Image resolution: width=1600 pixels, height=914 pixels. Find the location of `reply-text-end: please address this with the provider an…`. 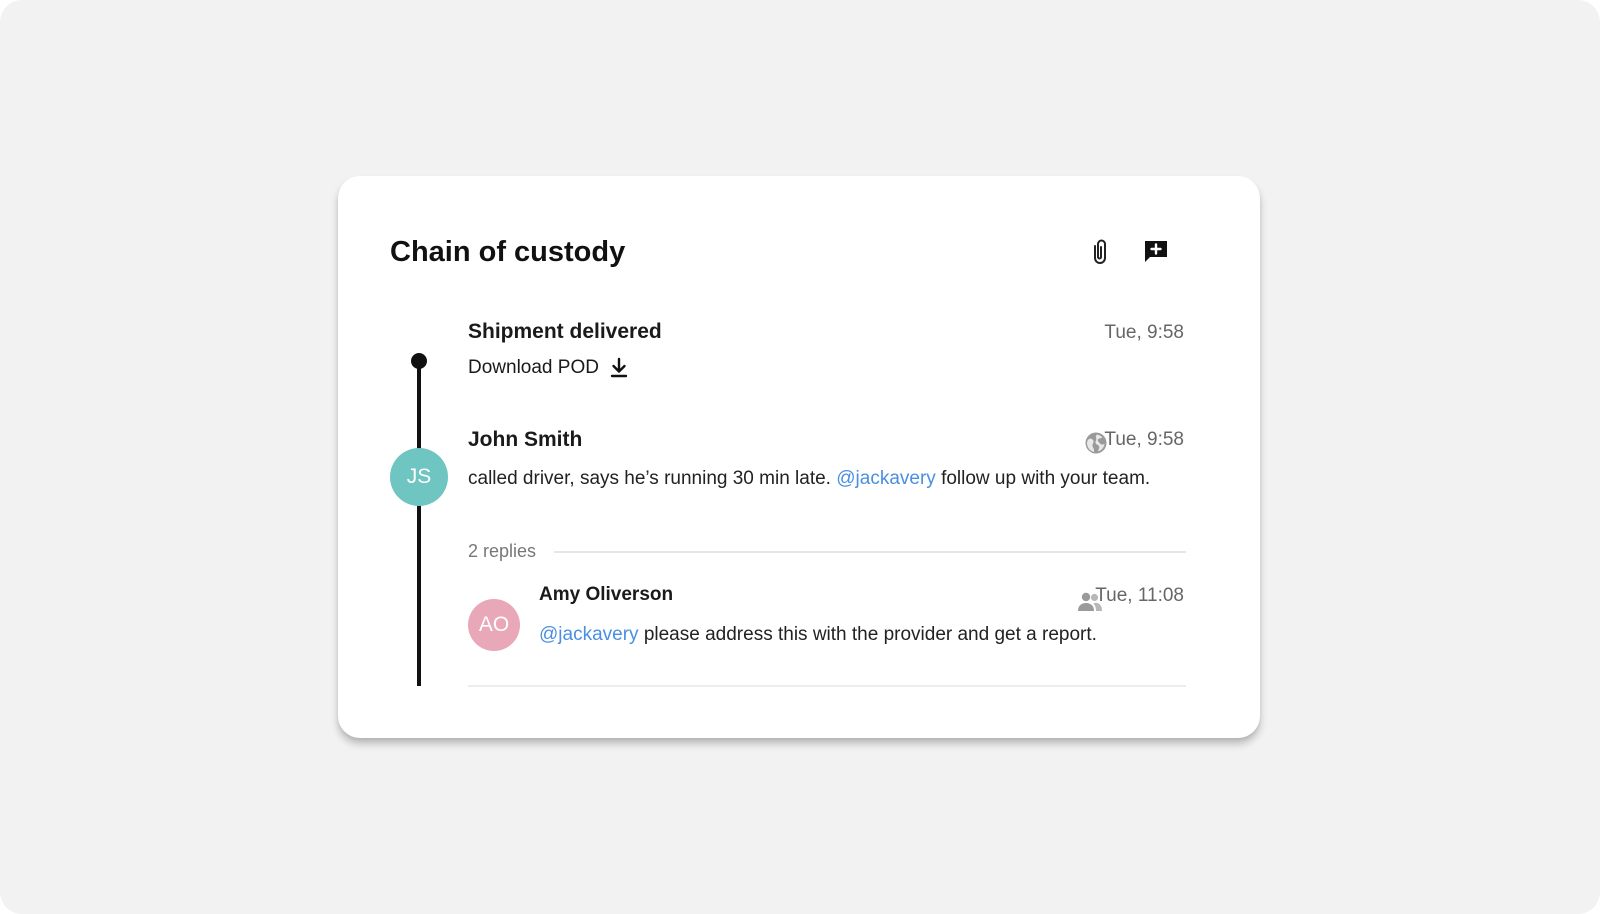

reply-text-end: please address this with the provider an… is located at coordinates (867, 634).